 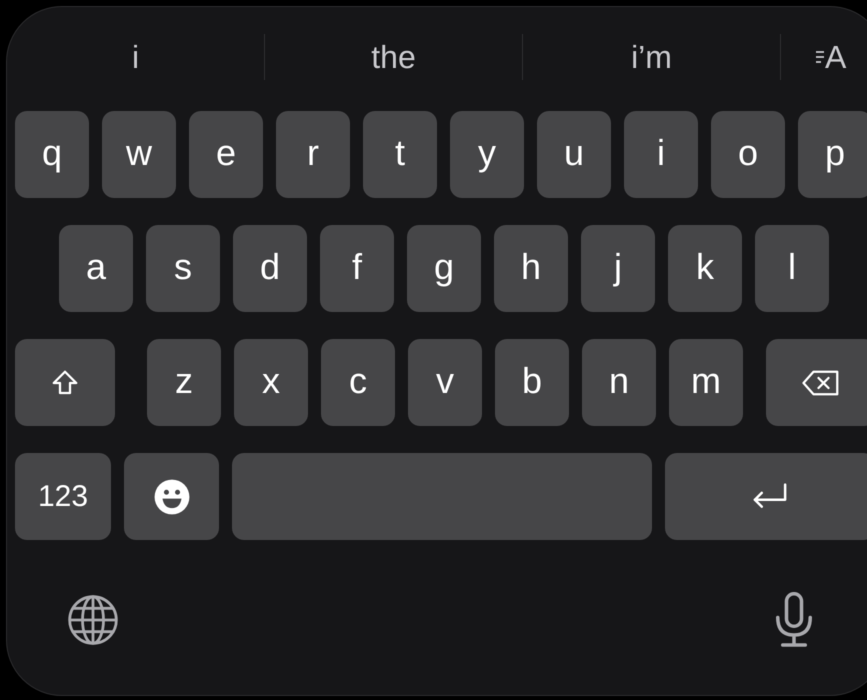 I want to click on letter-key: x, so click(x=271, y=382).